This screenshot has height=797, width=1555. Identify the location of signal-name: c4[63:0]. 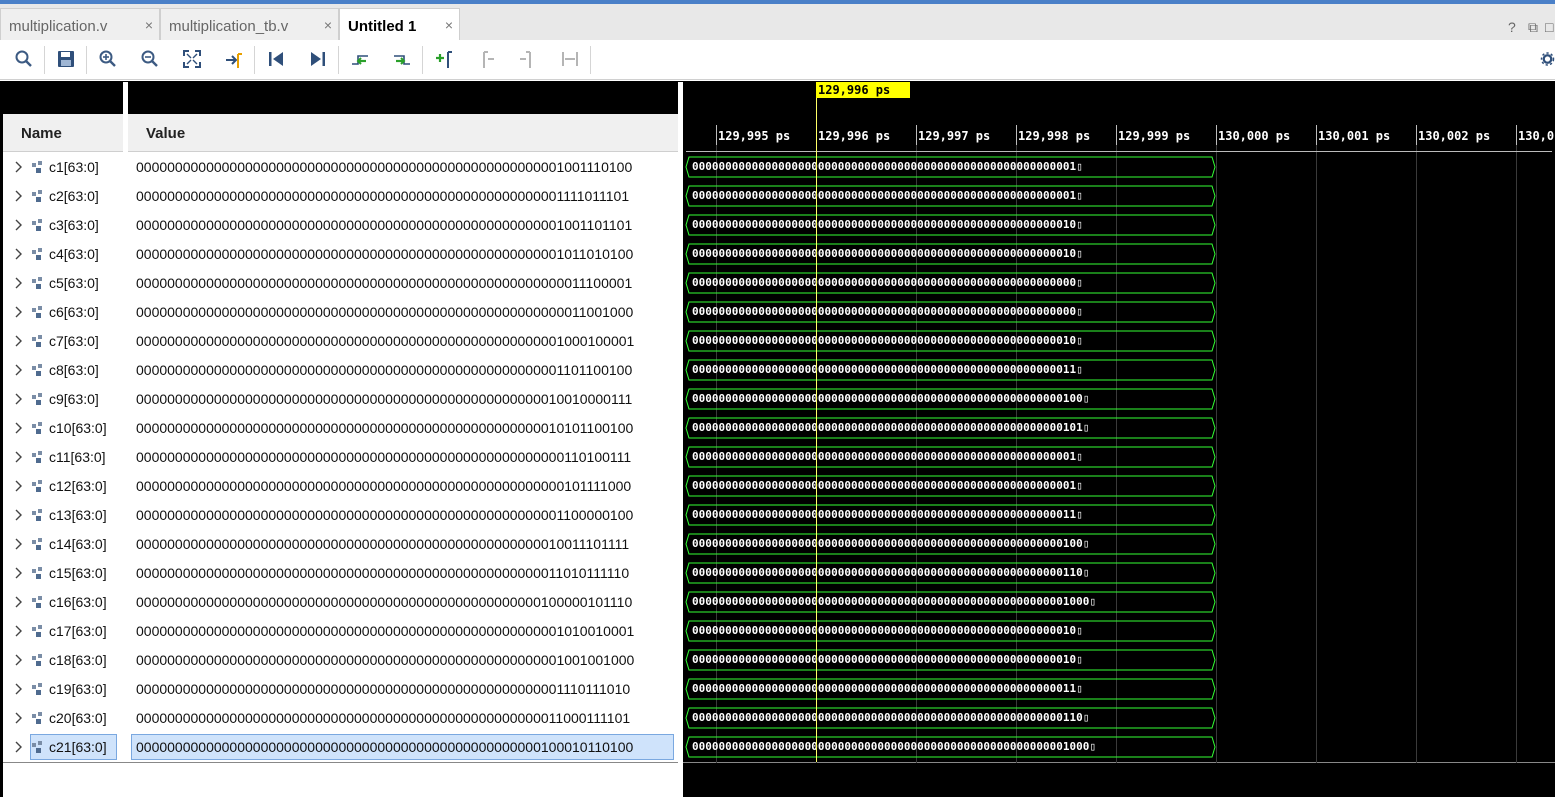
(74, 254).